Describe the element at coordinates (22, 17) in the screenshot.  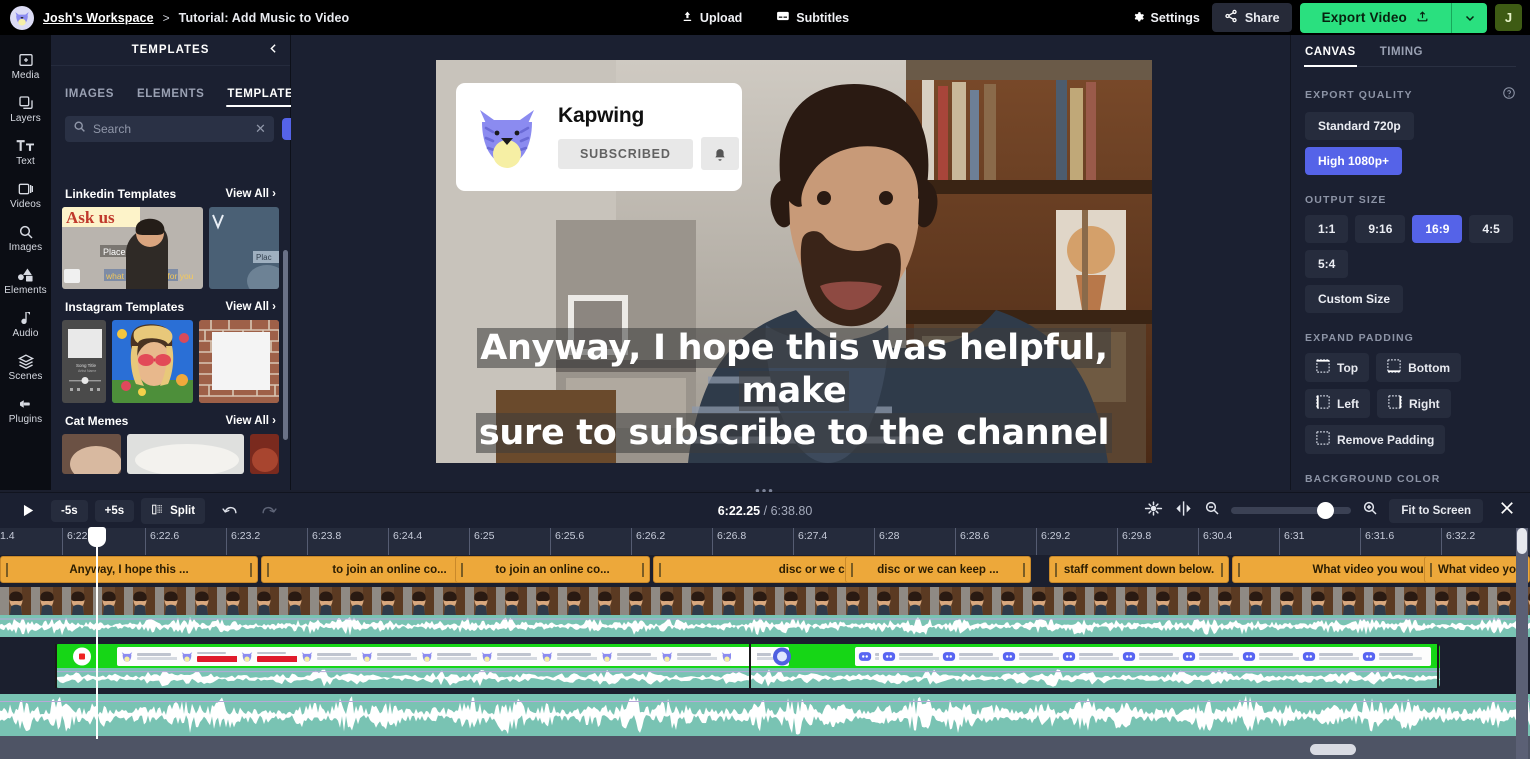
I see `workspace-avatar` at that location.